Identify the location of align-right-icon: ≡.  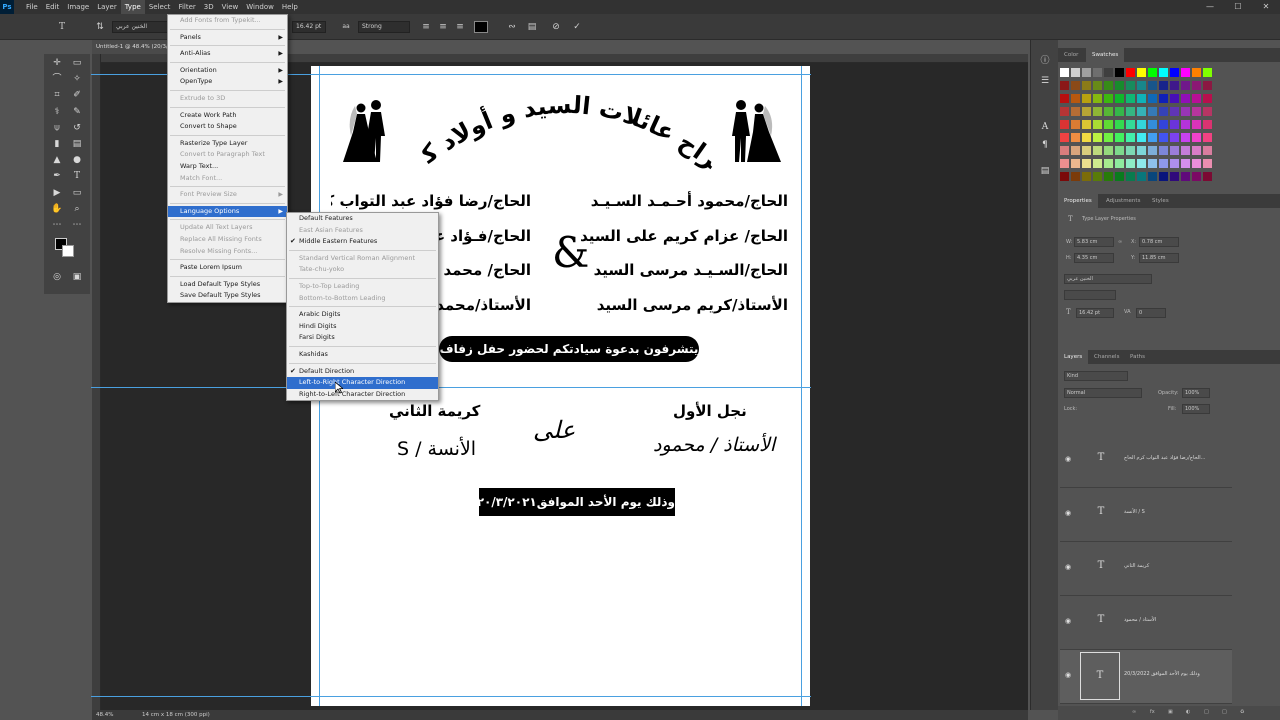
(460, 27).